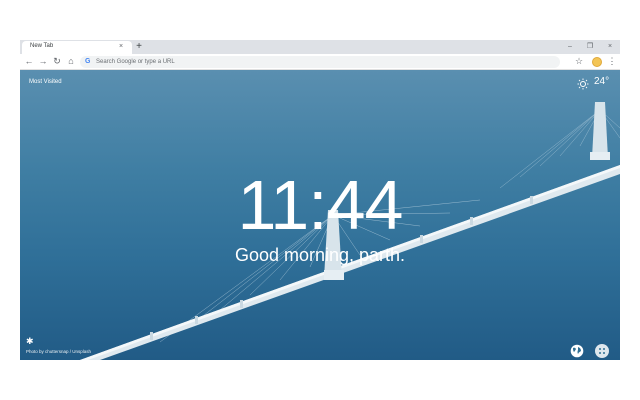 The width and height of the screenshot is (640, 400). I want to click on gear-icon: ✱, so click(30, 341).